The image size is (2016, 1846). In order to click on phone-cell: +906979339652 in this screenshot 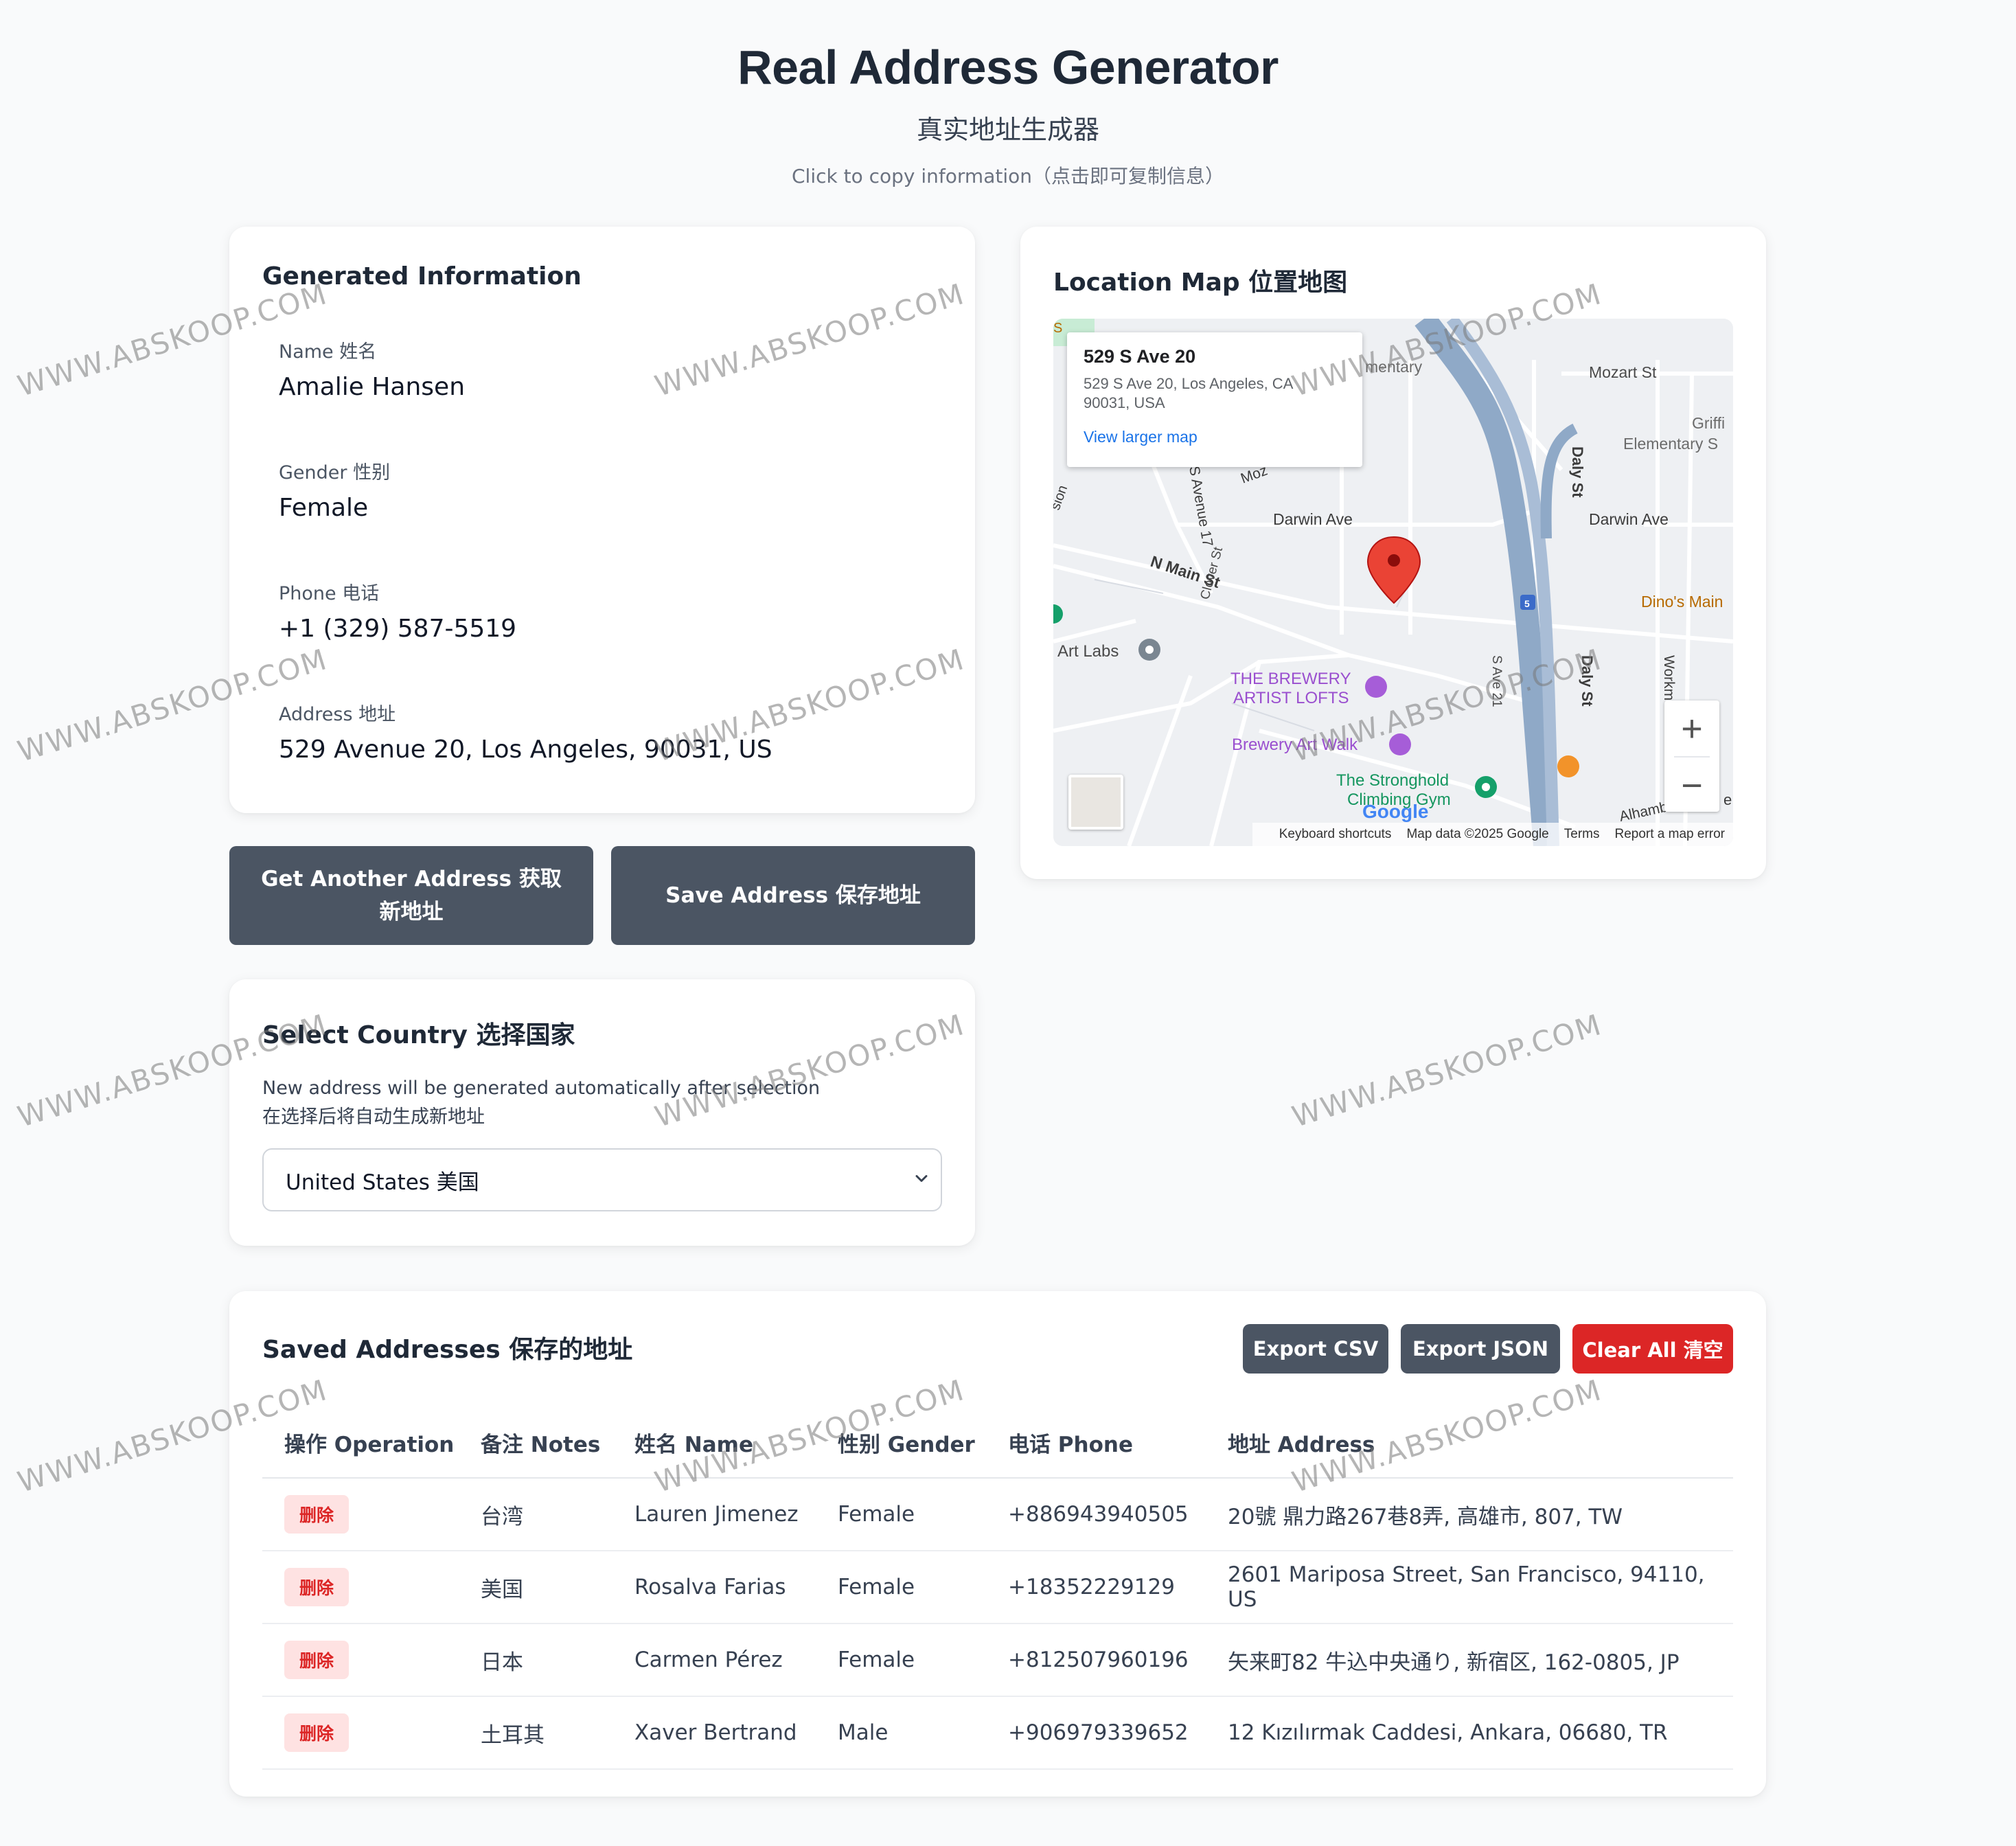, I will do `click(1096, 1733)`.